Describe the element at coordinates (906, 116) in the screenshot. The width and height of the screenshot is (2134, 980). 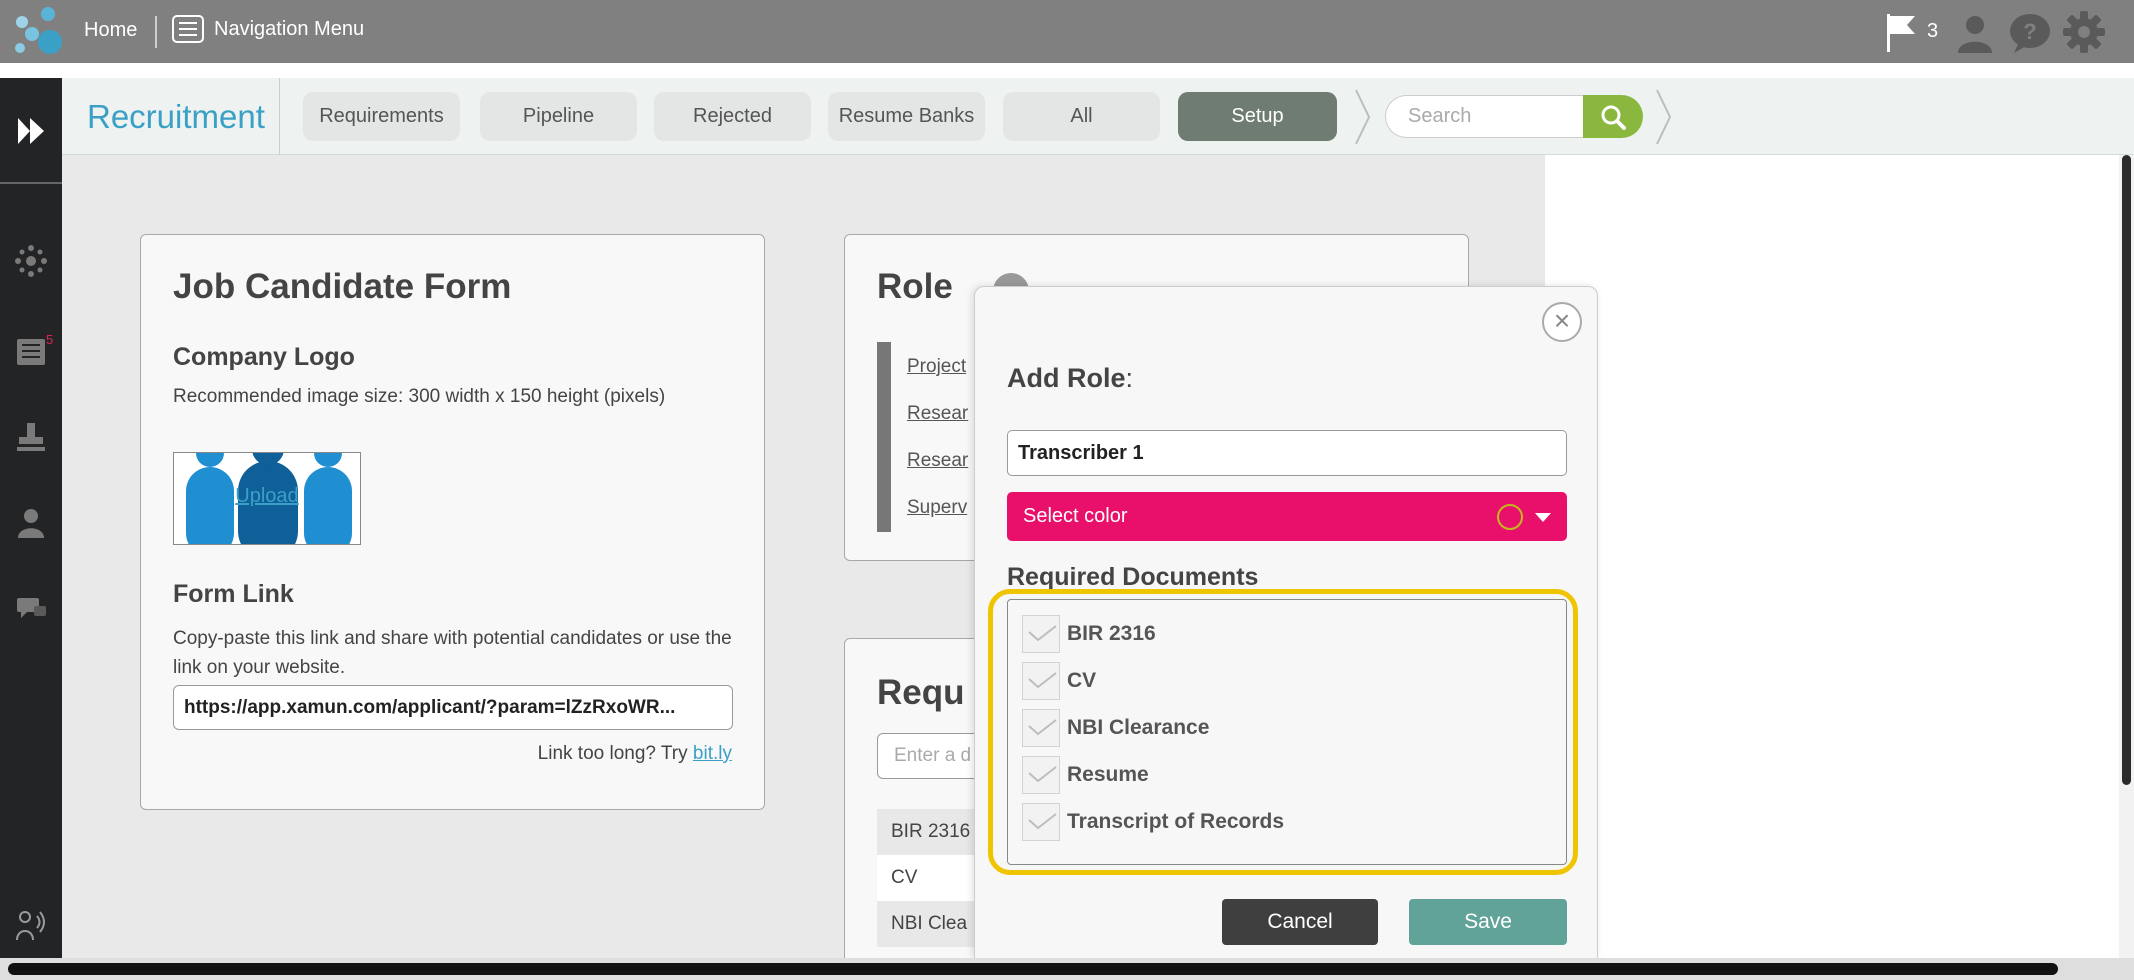
I see `tab-resume-banks: Resume Banks` at that location.